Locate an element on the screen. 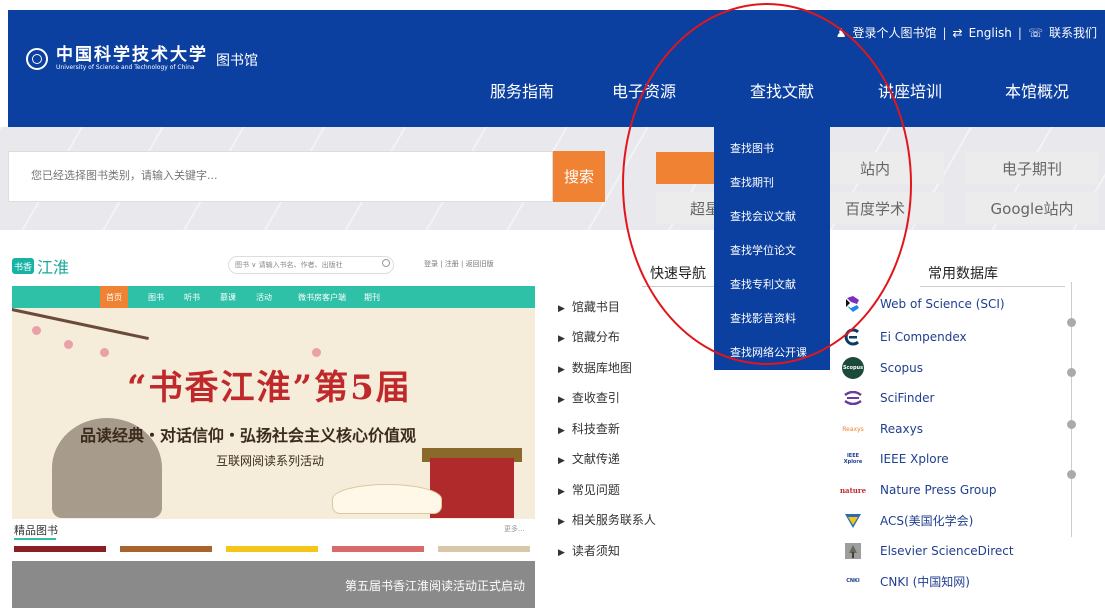 The height and width of the screenshot is (608, 1105). quick-nav-item: ▶ 数据库地图 is located at coordinates (595, 367).